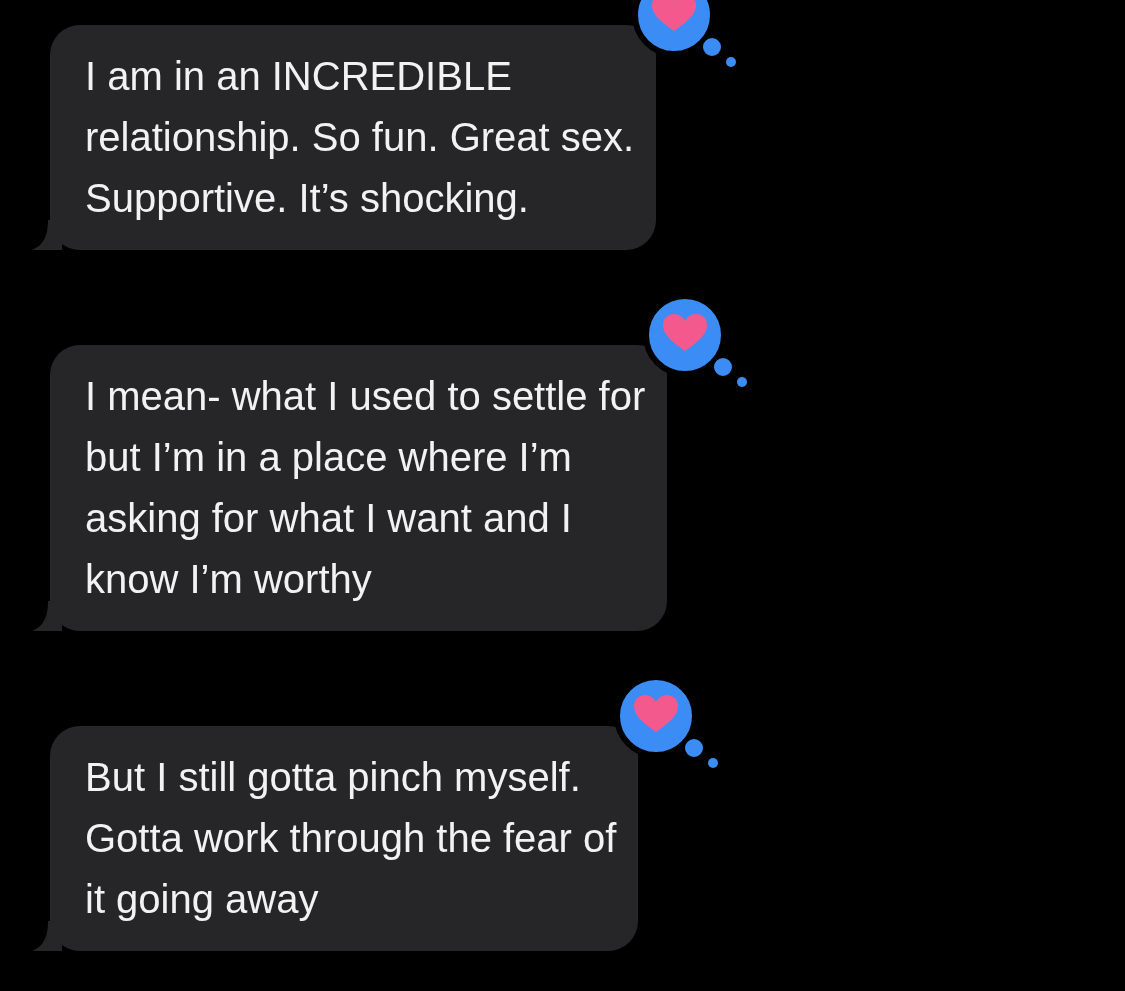  What do you see at coordinates (351, 838) in the screenshot?
I see `message-text: But I still gotta pinch myself. Gotta work through the fear of it going away` at bounding box center [351, 838].